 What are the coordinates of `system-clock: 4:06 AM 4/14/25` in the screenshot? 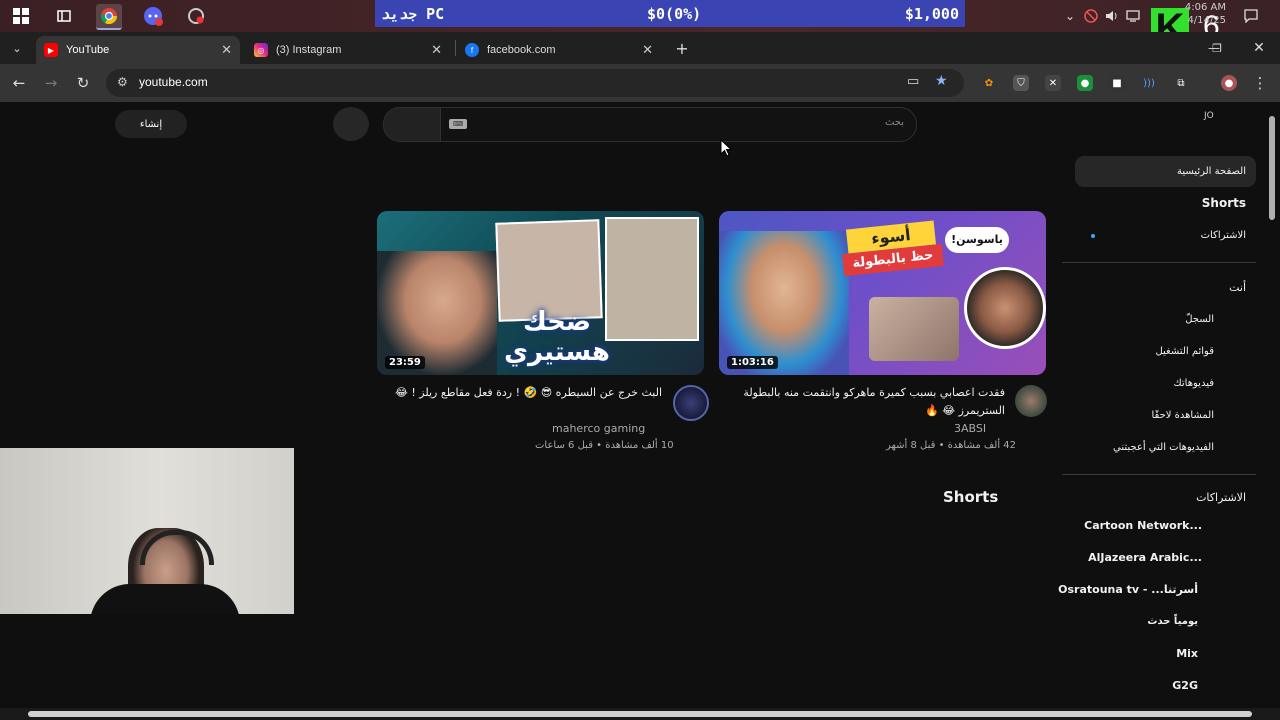 It's located at (1203, 14).